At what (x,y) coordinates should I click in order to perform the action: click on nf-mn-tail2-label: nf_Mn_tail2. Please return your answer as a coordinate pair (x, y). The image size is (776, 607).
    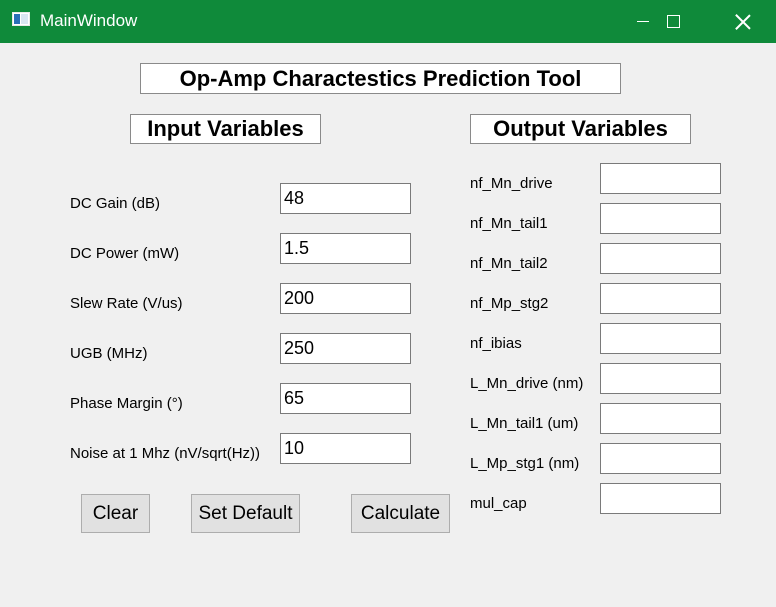
    Looking at the image, I should click on (509, 263).